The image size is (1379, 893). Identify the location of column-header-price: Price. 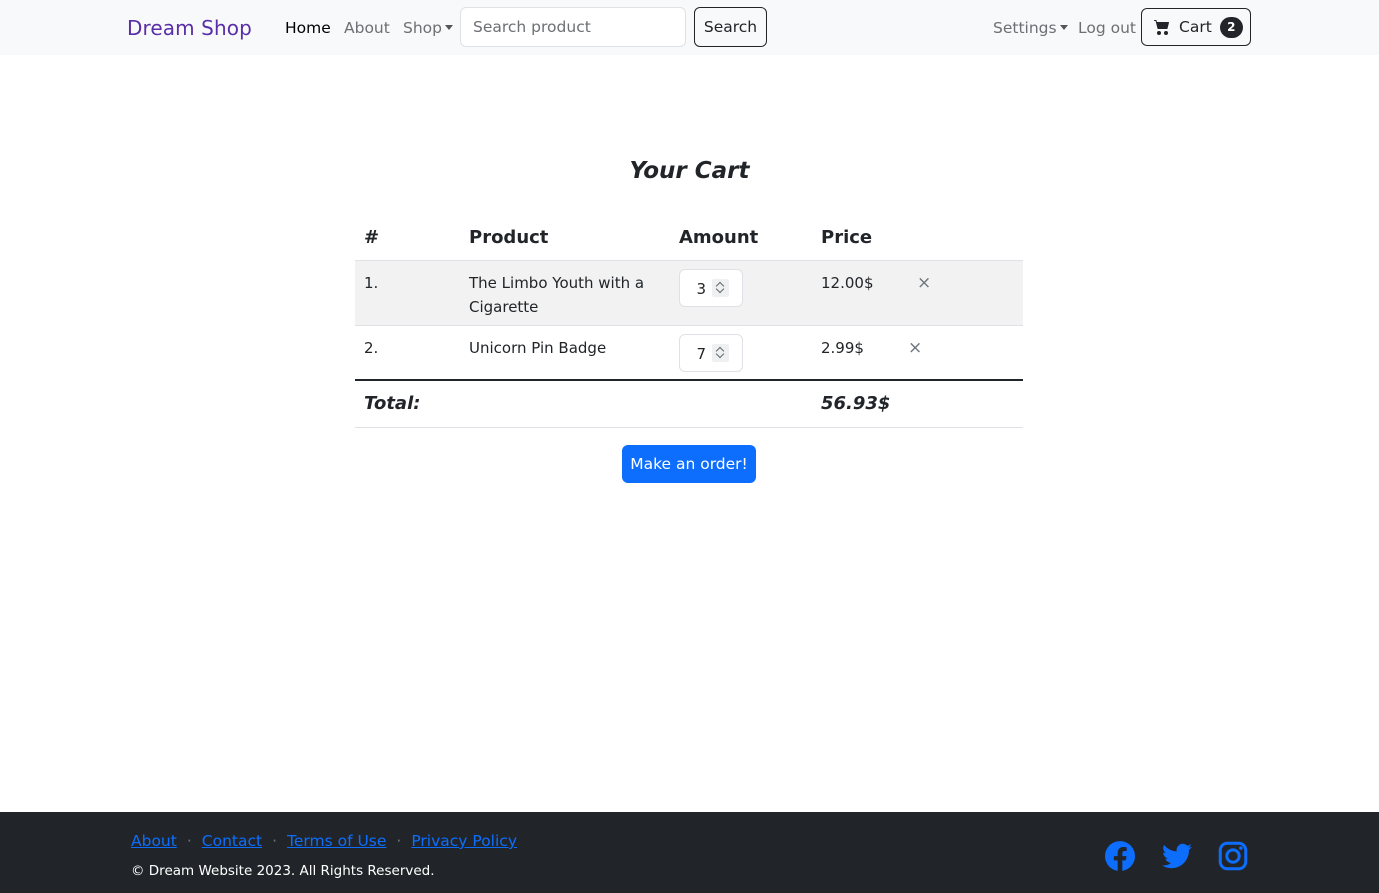
(858, 238).